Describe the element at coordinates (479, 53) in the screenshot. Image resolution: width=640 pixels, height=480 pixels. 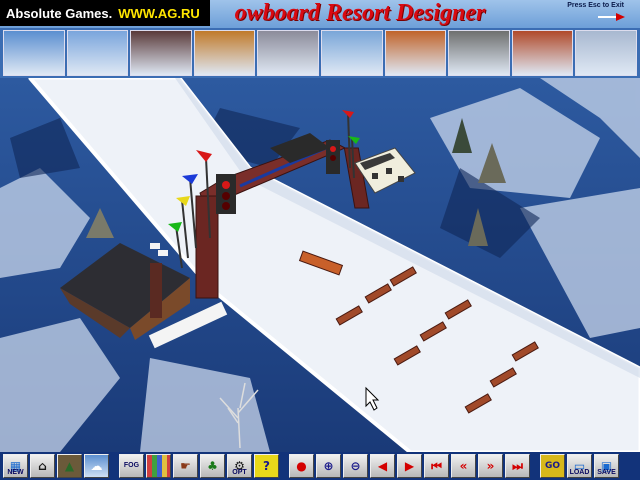
I see `sky-preset-storm-grey` at that location.